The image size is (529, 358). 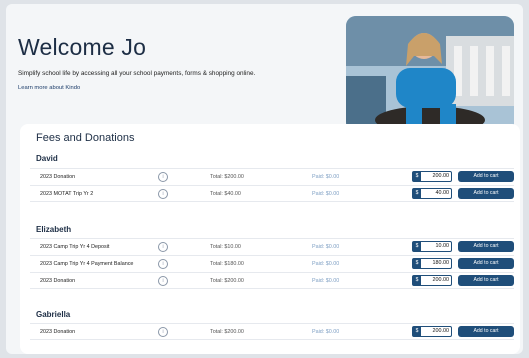 I want to click on learn-more-link: Learn more about Kindo, so click(x=178, y=88).